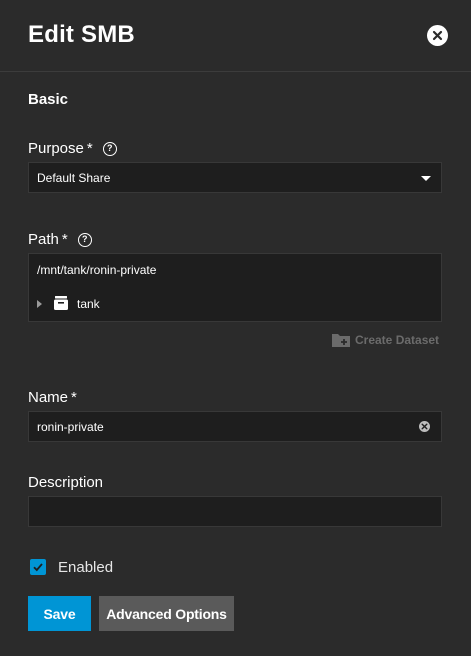 The image size is (471, 656). I want to click on description-label: Description, so click(65, 482).